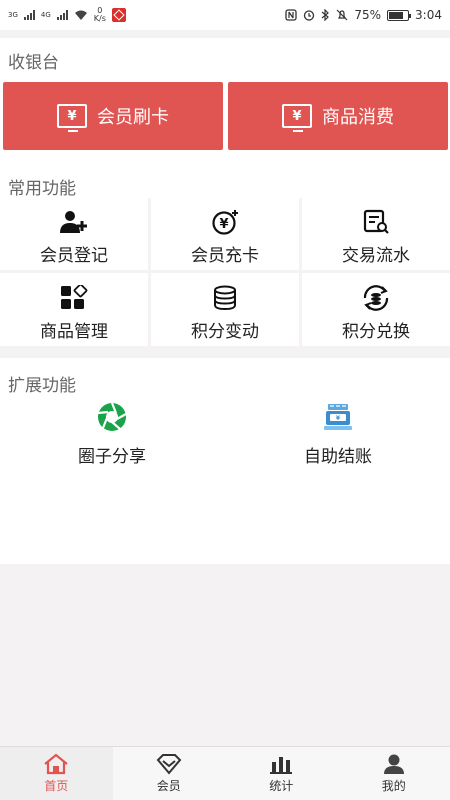  I want to click on tab-mine: 我的, so click(394, 773).